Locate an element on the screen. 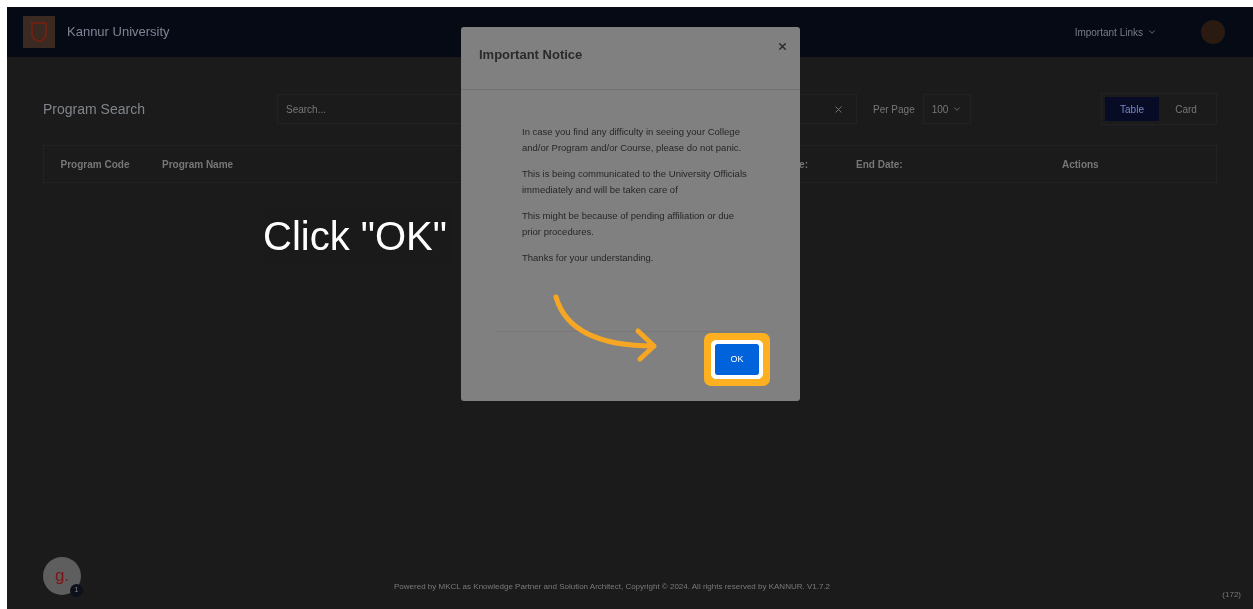  footer-text: Powered by MKCL as Knowledge Partner and Solution Architect, Copyright © 2024. All rights reserved by KANNUR. V1.7.2 is located at coordinates (612, 587).